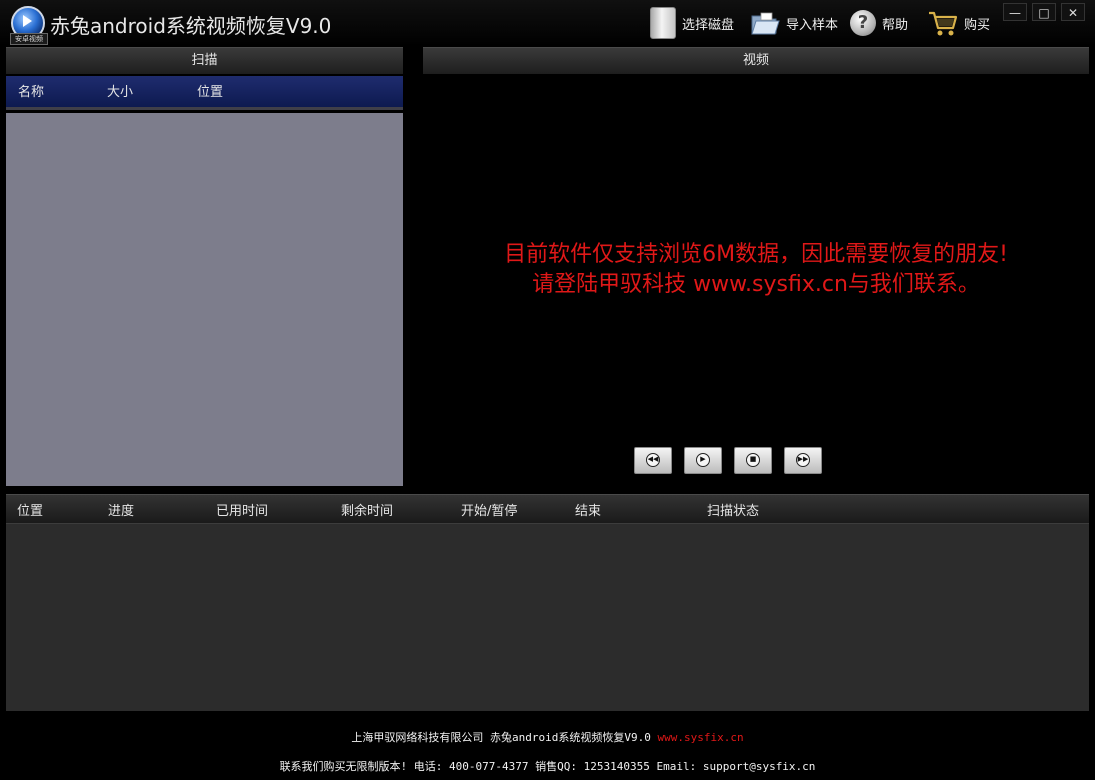  I want to click on app-title: 赤兔android系统视频恢复V9.0, so click(191, 26).